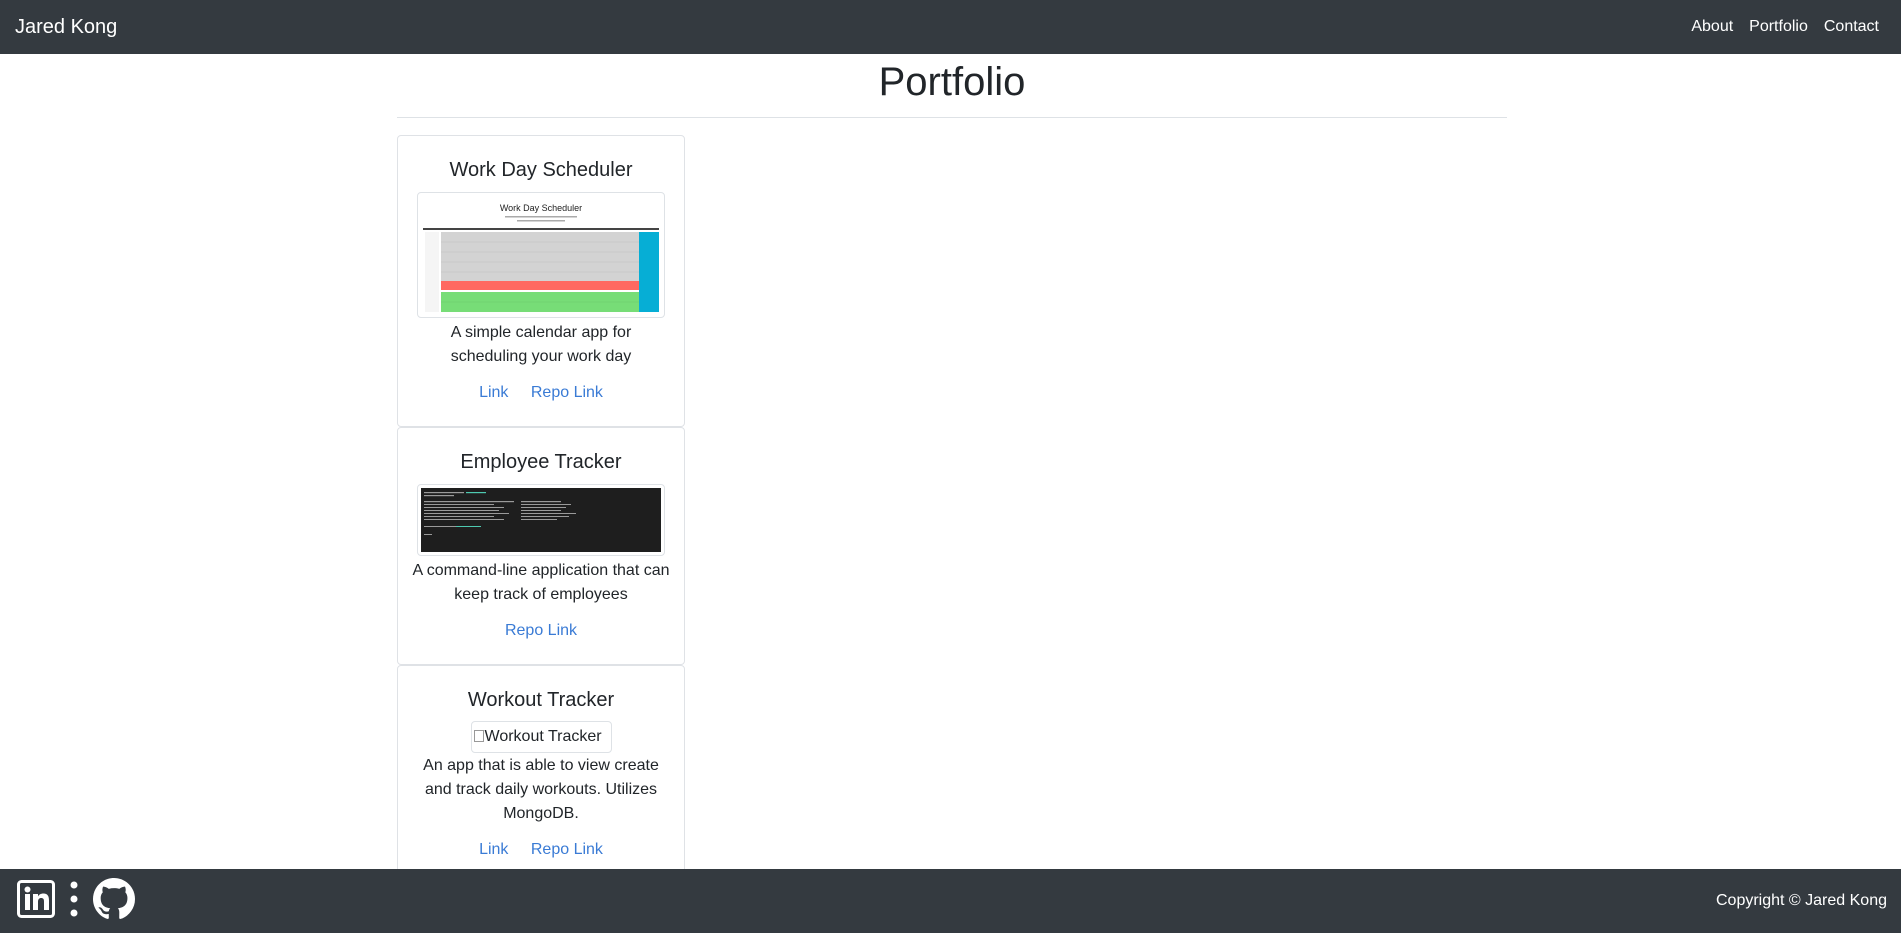 The height and width of the screenshot is (933, 1901). Describe the element at coordinates (541, 170) in the screenshot. I see `project-title: Work Day Scheduler` at that location.